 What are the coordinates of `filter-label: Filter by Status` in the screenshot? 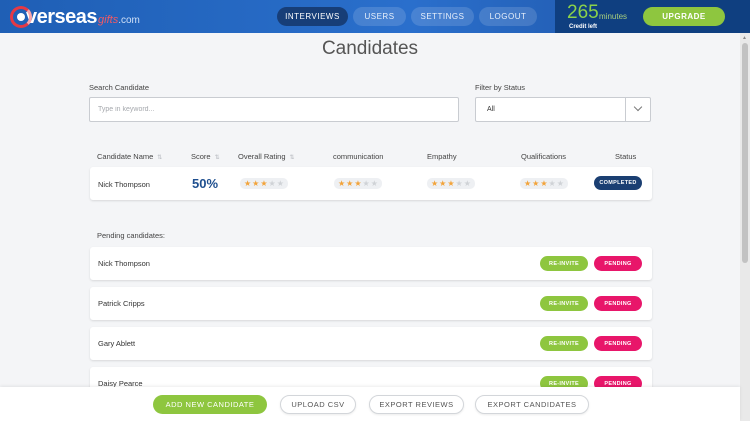 It's located at (500, 87).